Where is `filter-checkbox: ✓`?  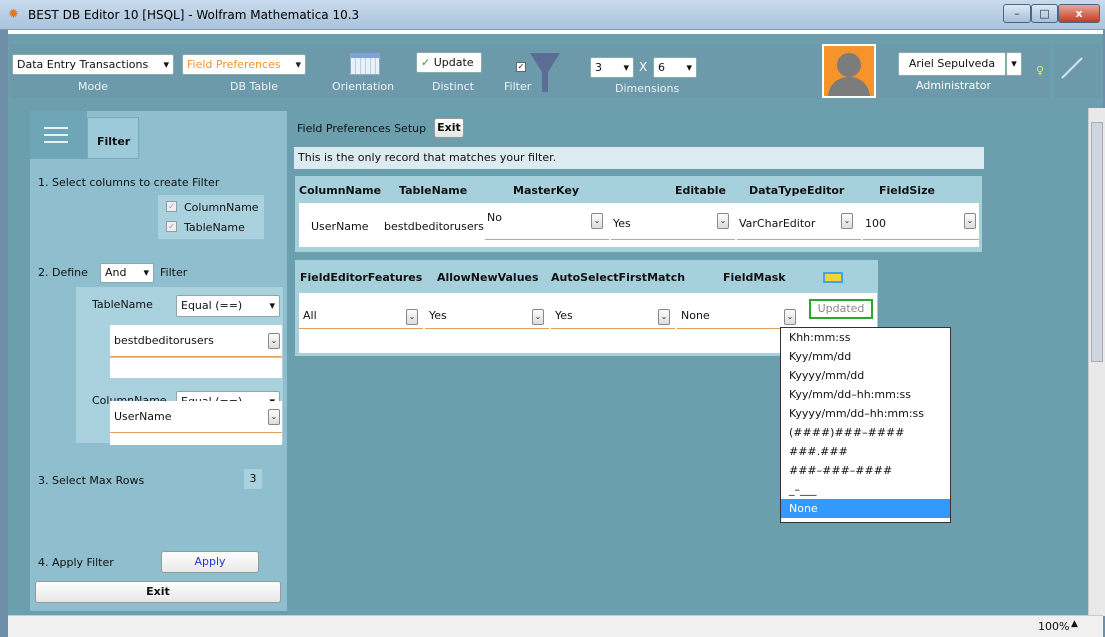
filter-checkbox: ✓ is located at coordinates (521, 67).